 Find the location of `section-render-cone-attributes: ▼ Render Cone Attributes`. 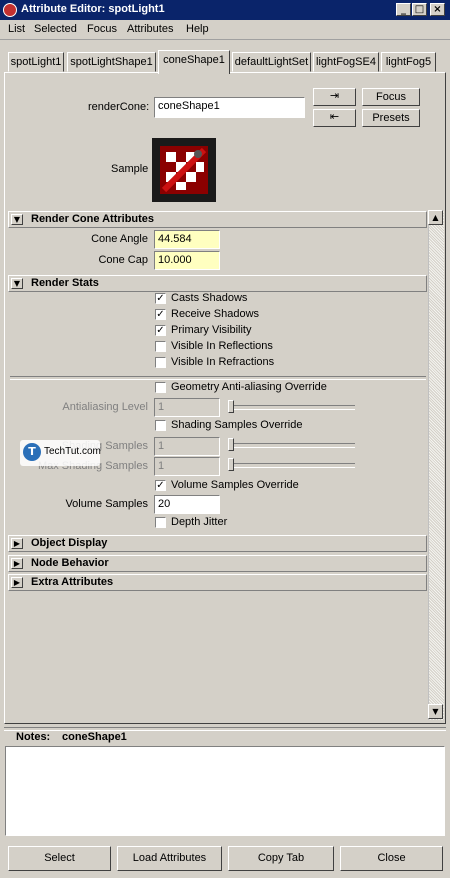

section-render-cone-attributes: ▼ Render Cone Attributes is located at coordinates (217, 219).